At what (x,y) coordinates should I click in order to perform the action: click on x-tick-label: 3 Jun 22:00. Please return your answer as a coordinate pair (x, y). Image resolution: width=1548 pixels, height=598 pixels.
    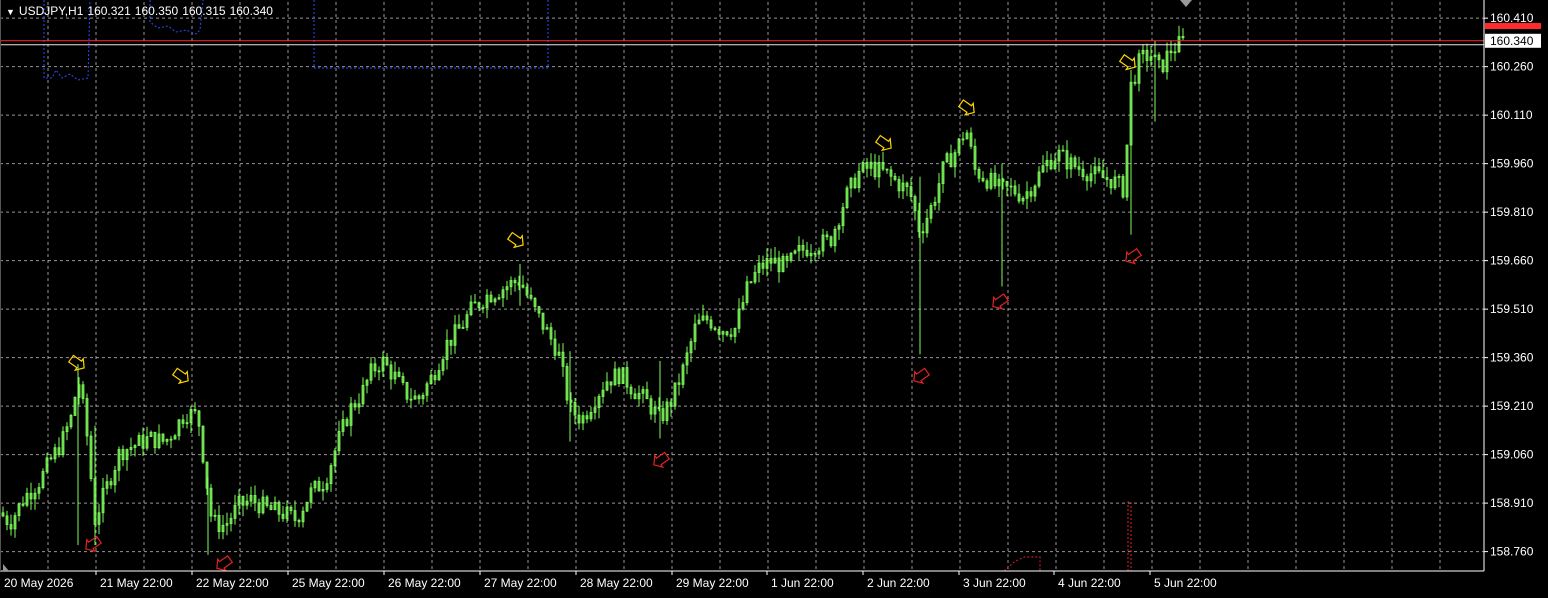
    Looking at the image, I should click on (994, 583).